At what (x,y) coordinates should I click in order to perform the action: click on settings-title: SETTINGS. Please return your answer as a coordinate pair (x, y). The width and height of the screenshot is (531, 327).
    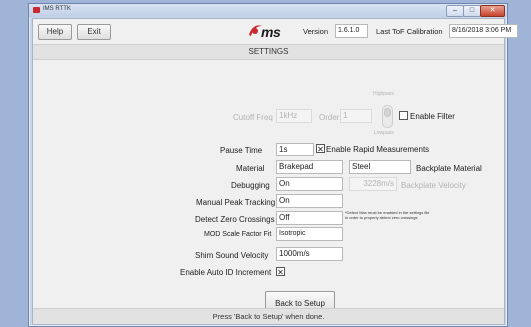
    Looking at the image, I should click on (268, 52).